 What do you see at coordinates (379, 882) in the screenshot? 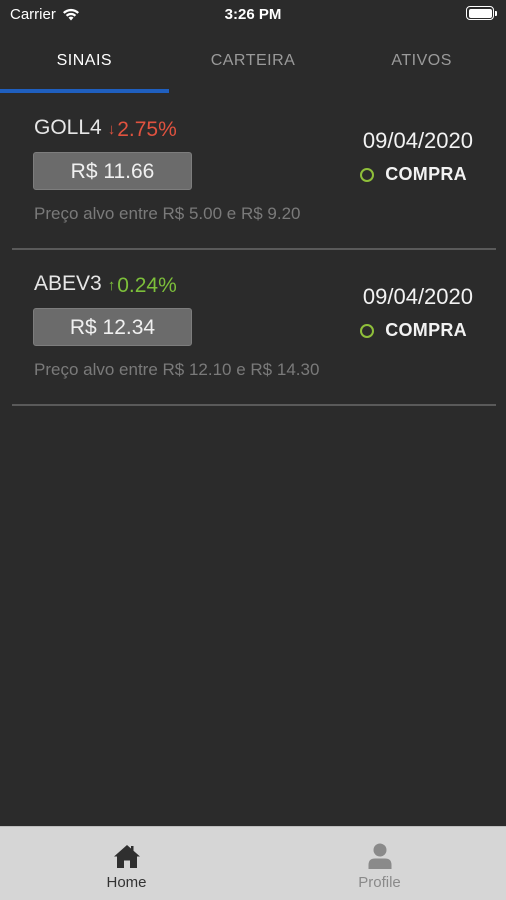
I see `nav-profile-label: Profile` at bounding box center [379, 882].